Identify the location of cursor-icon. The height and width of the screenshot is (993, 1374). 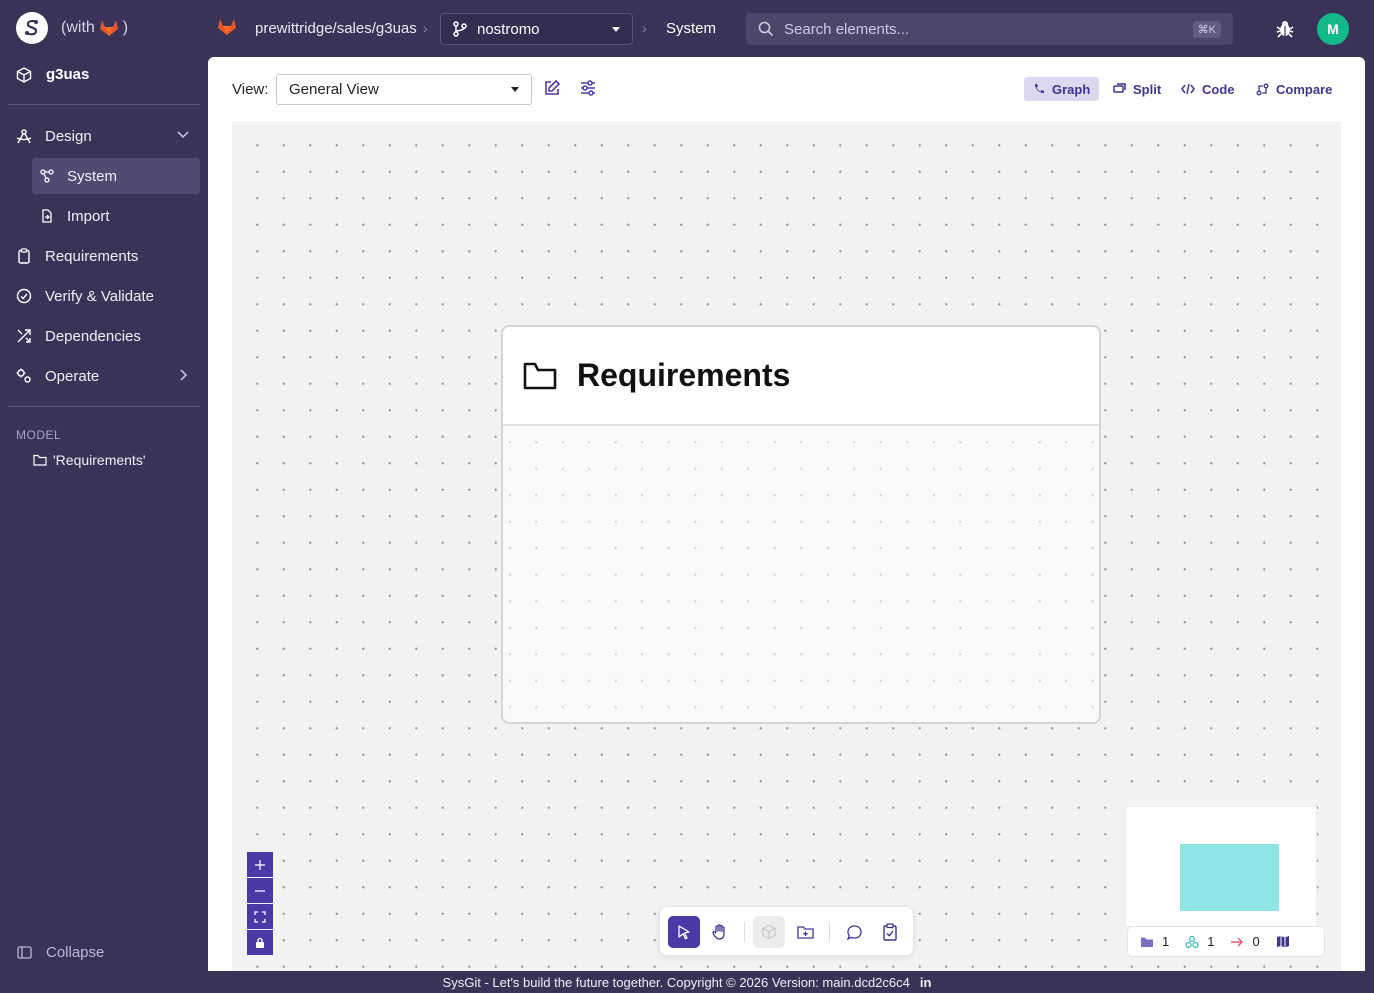
(684, 932).